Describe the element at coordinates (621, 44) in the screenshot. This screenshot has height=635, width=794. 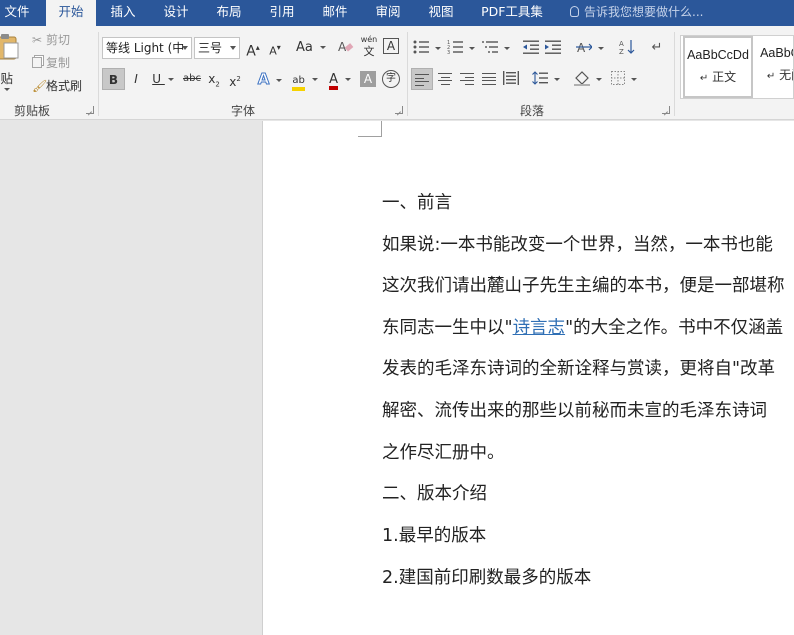
I see `svg-text: A` at that location.